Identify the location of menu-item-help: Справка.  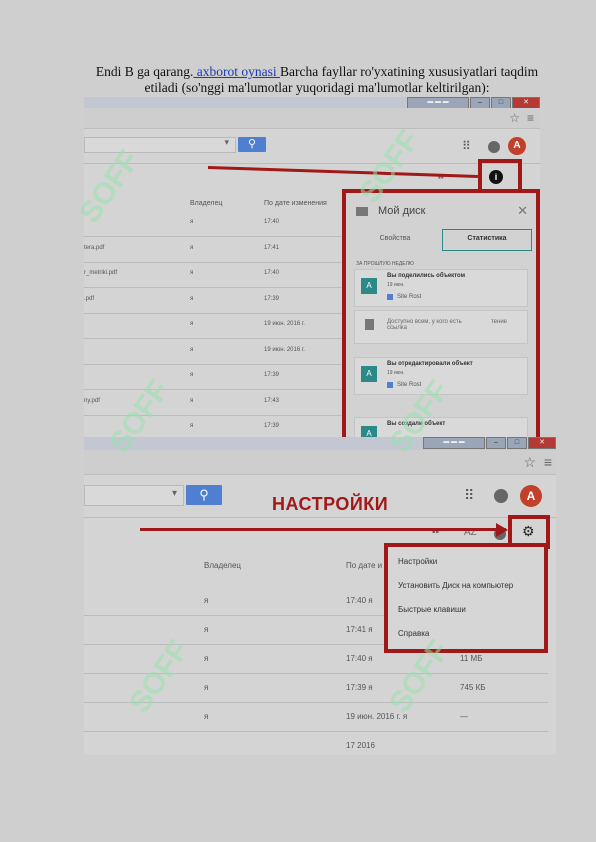
(413, 633).